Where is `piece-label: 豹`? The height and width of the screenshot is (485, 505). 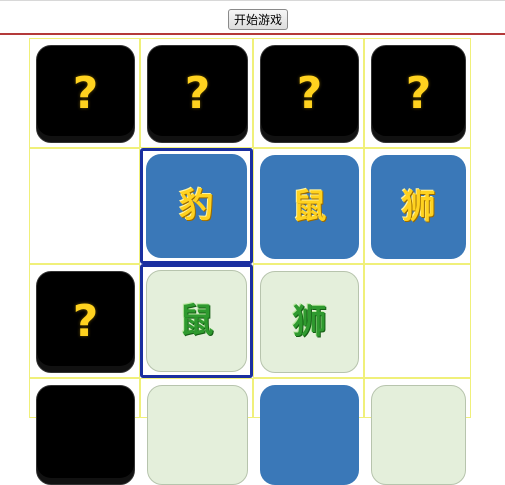
piece-label: 豹 is located at coordinates (196, 206).